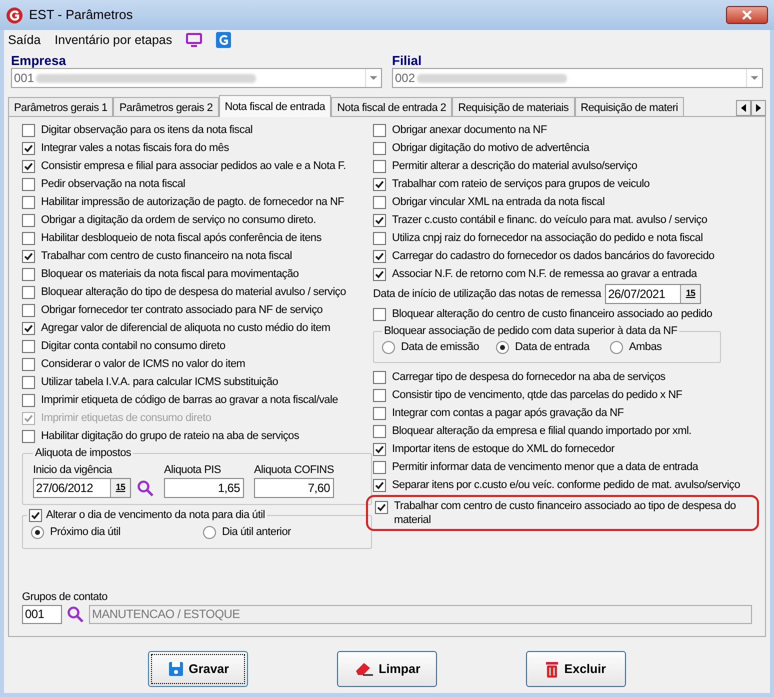  I want to click on tab-scroll-left-button, so click(743, 108).